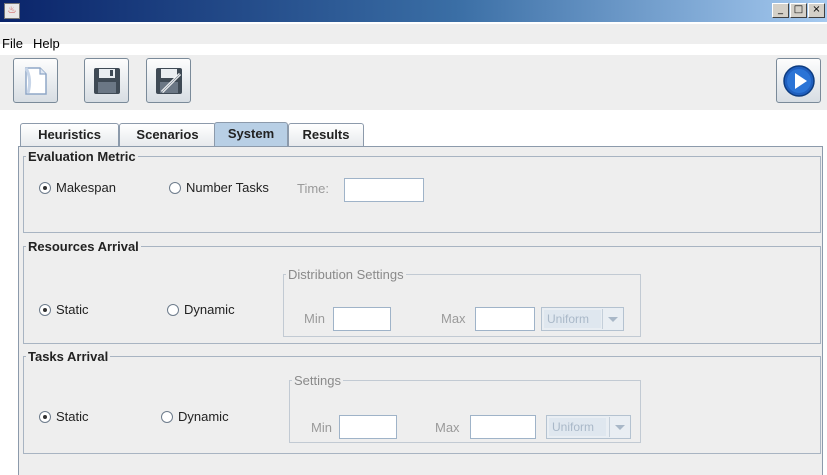  I want to click on menu-file: File, so click(12, 43).